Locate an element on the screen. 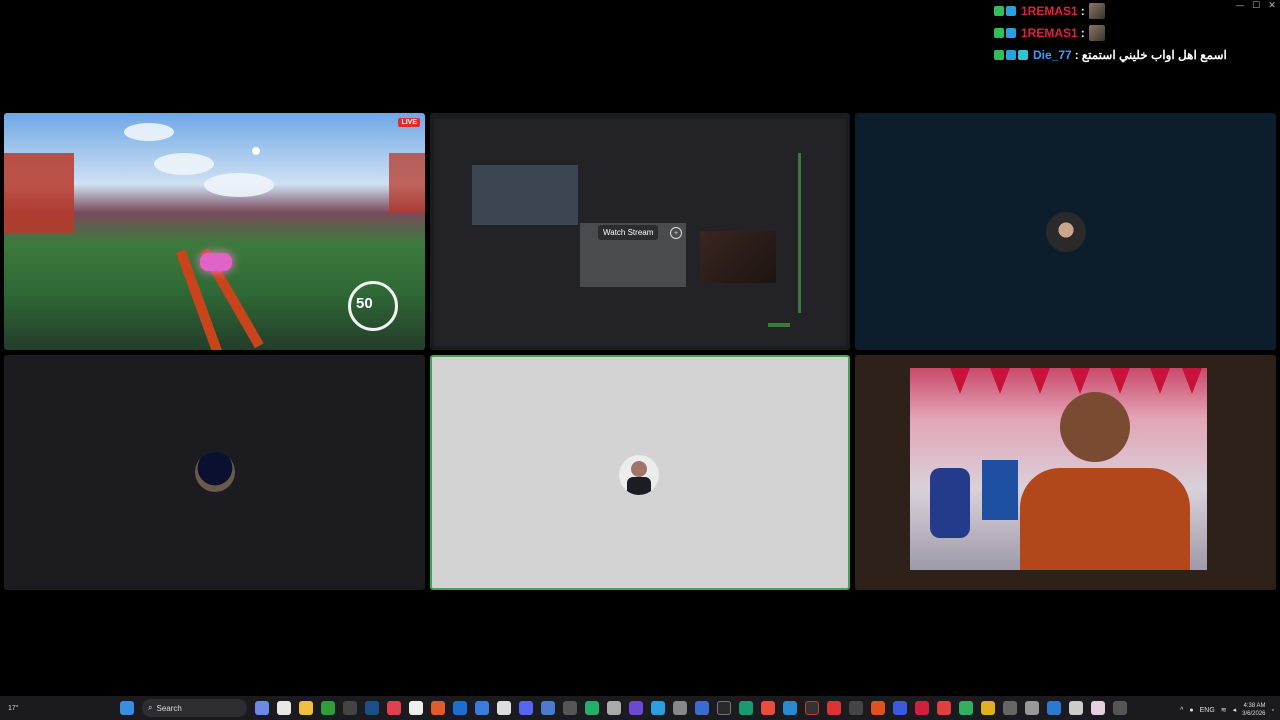  clock: 4:38 AM 3/6/2026 is located at coordinates (1253, 710).